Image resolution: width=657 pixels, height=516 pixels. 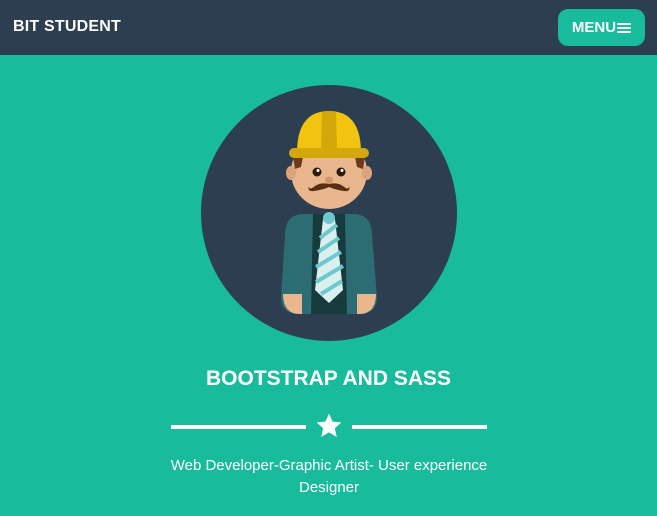 I want to click on bars-icon, so click(x=624, y=28).